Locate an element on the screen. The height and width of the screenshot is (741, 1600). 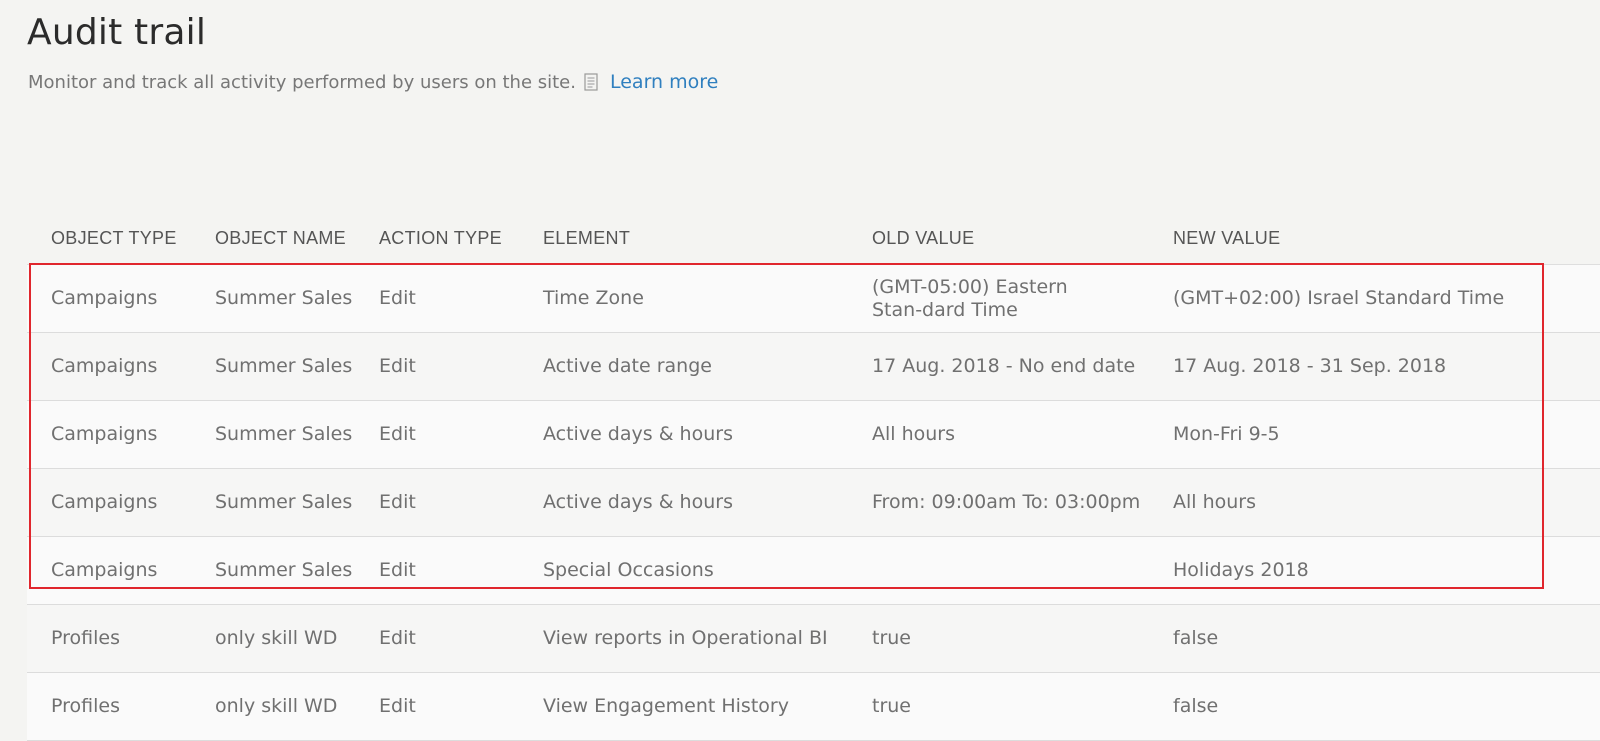
cell-new-value: 17 Aug. 2018 - 31 Sep. 2018 is located at coordinates (1310, 366).